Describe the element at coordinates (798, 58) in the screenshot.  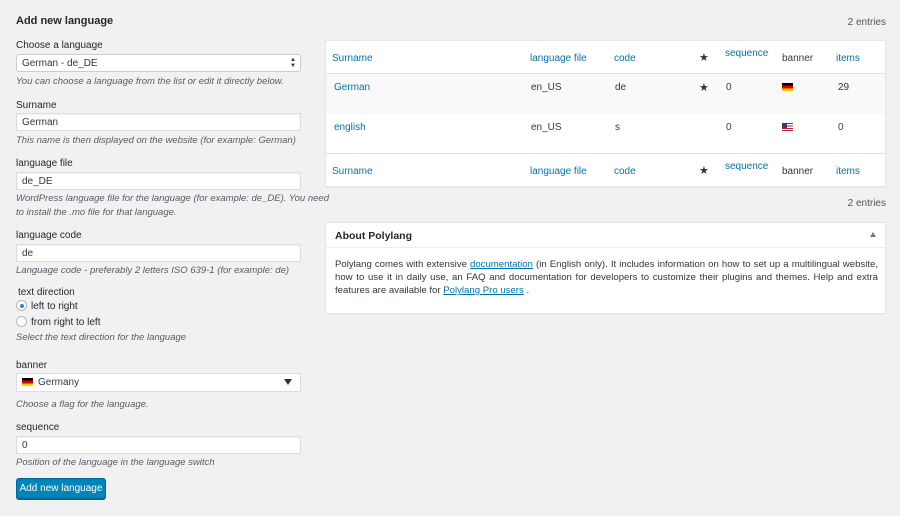
I see `col-banner: banner` at that location.